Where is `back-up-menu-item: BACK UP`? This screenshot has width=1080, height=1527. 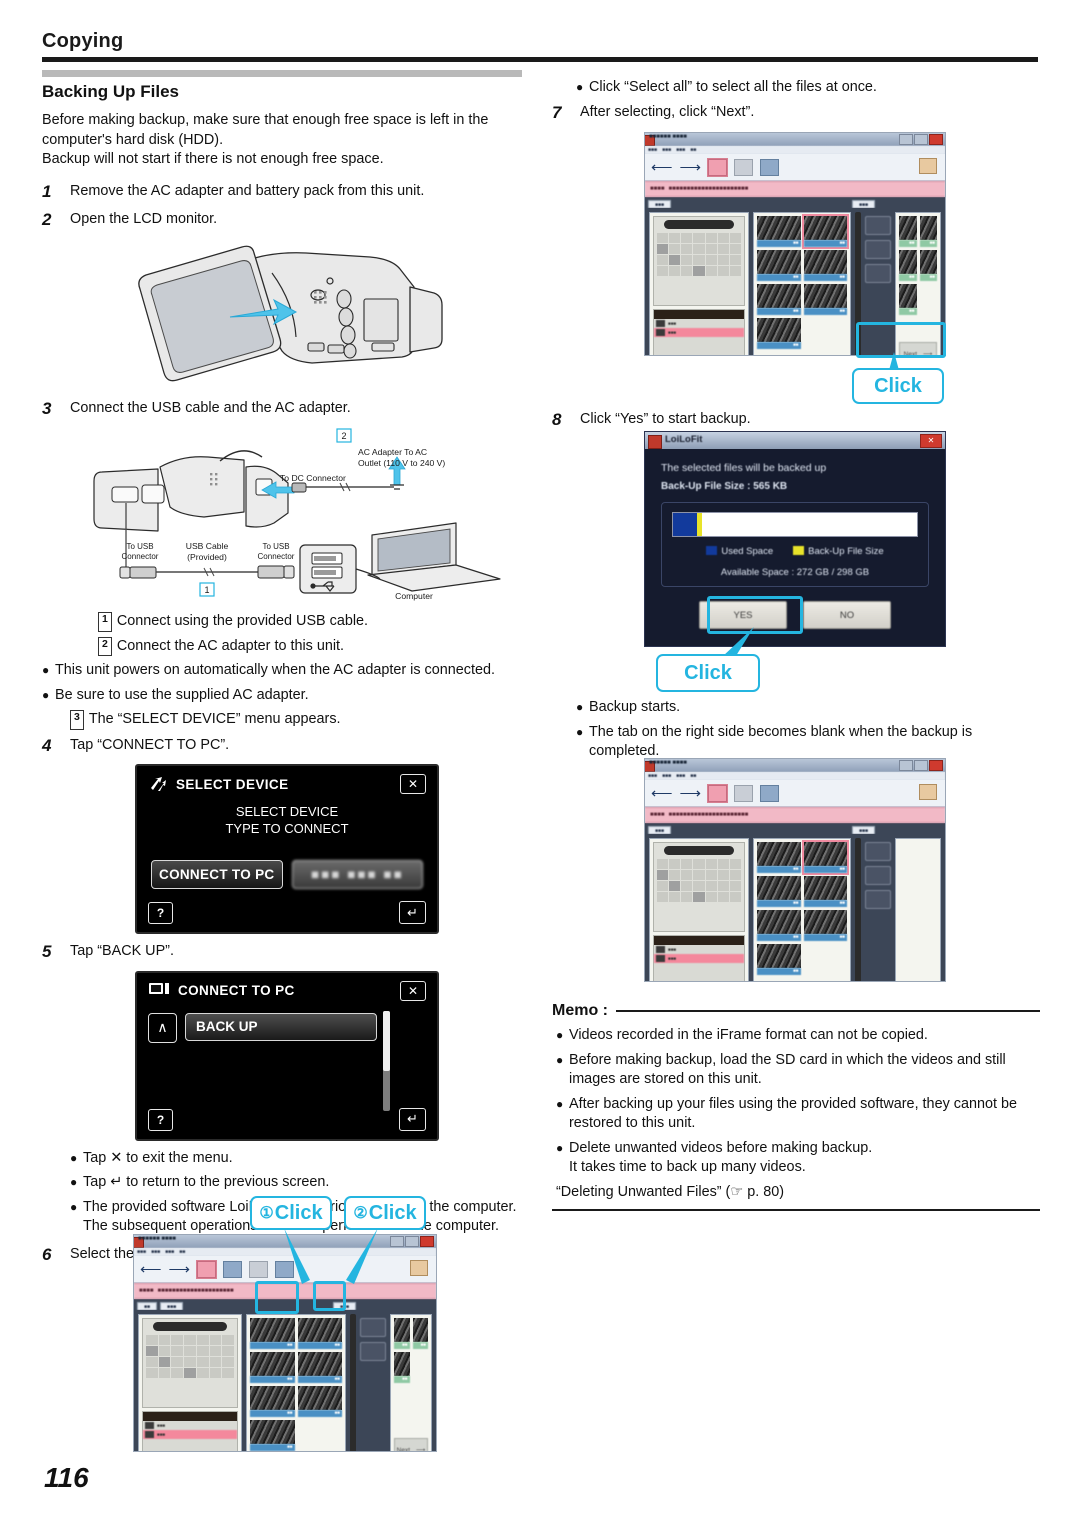
back-up-menu-item: BACK UP is located at coordinates (281, 1026).